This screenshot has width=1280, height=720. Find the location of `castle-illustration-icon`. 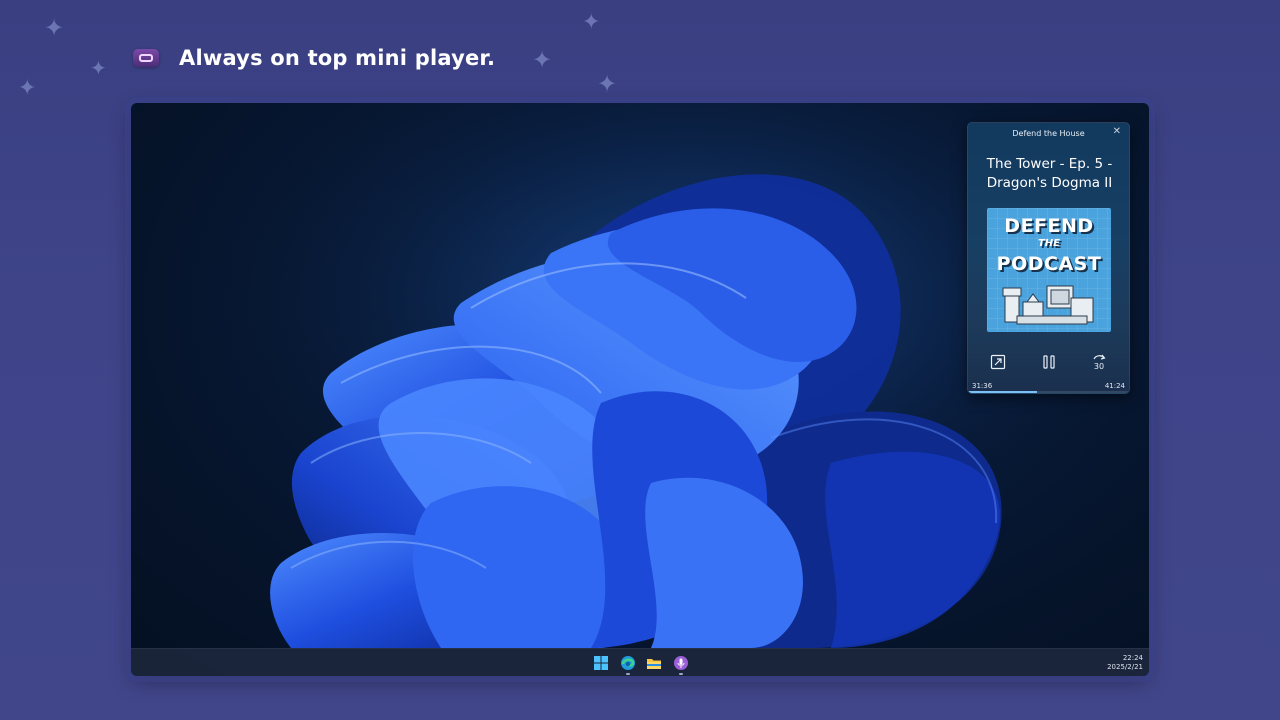

castle-illustration-icon is located at coordinates (1048, 305).